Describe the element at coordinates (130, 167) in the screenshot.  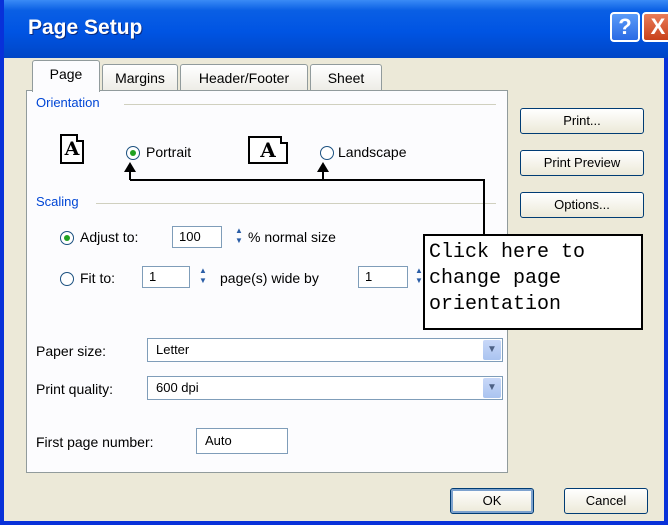
I see `portrait-arrowhead` at that location.